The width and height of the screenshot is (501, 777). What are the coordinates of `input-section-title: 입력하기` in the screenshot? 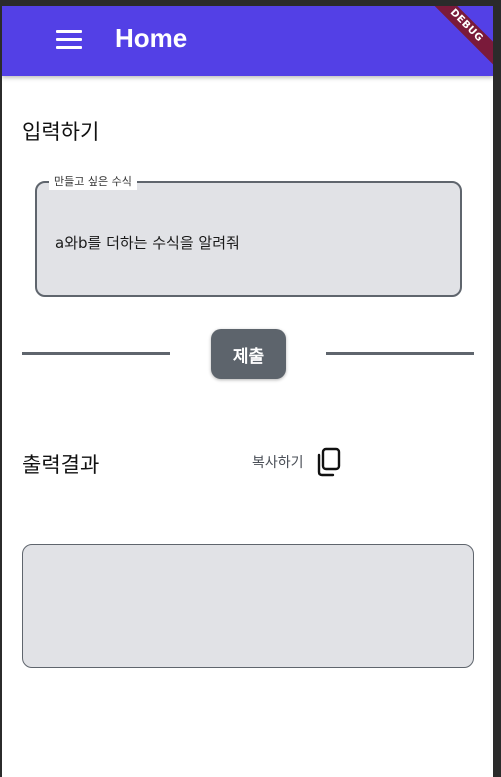 It's located at (61, 132).